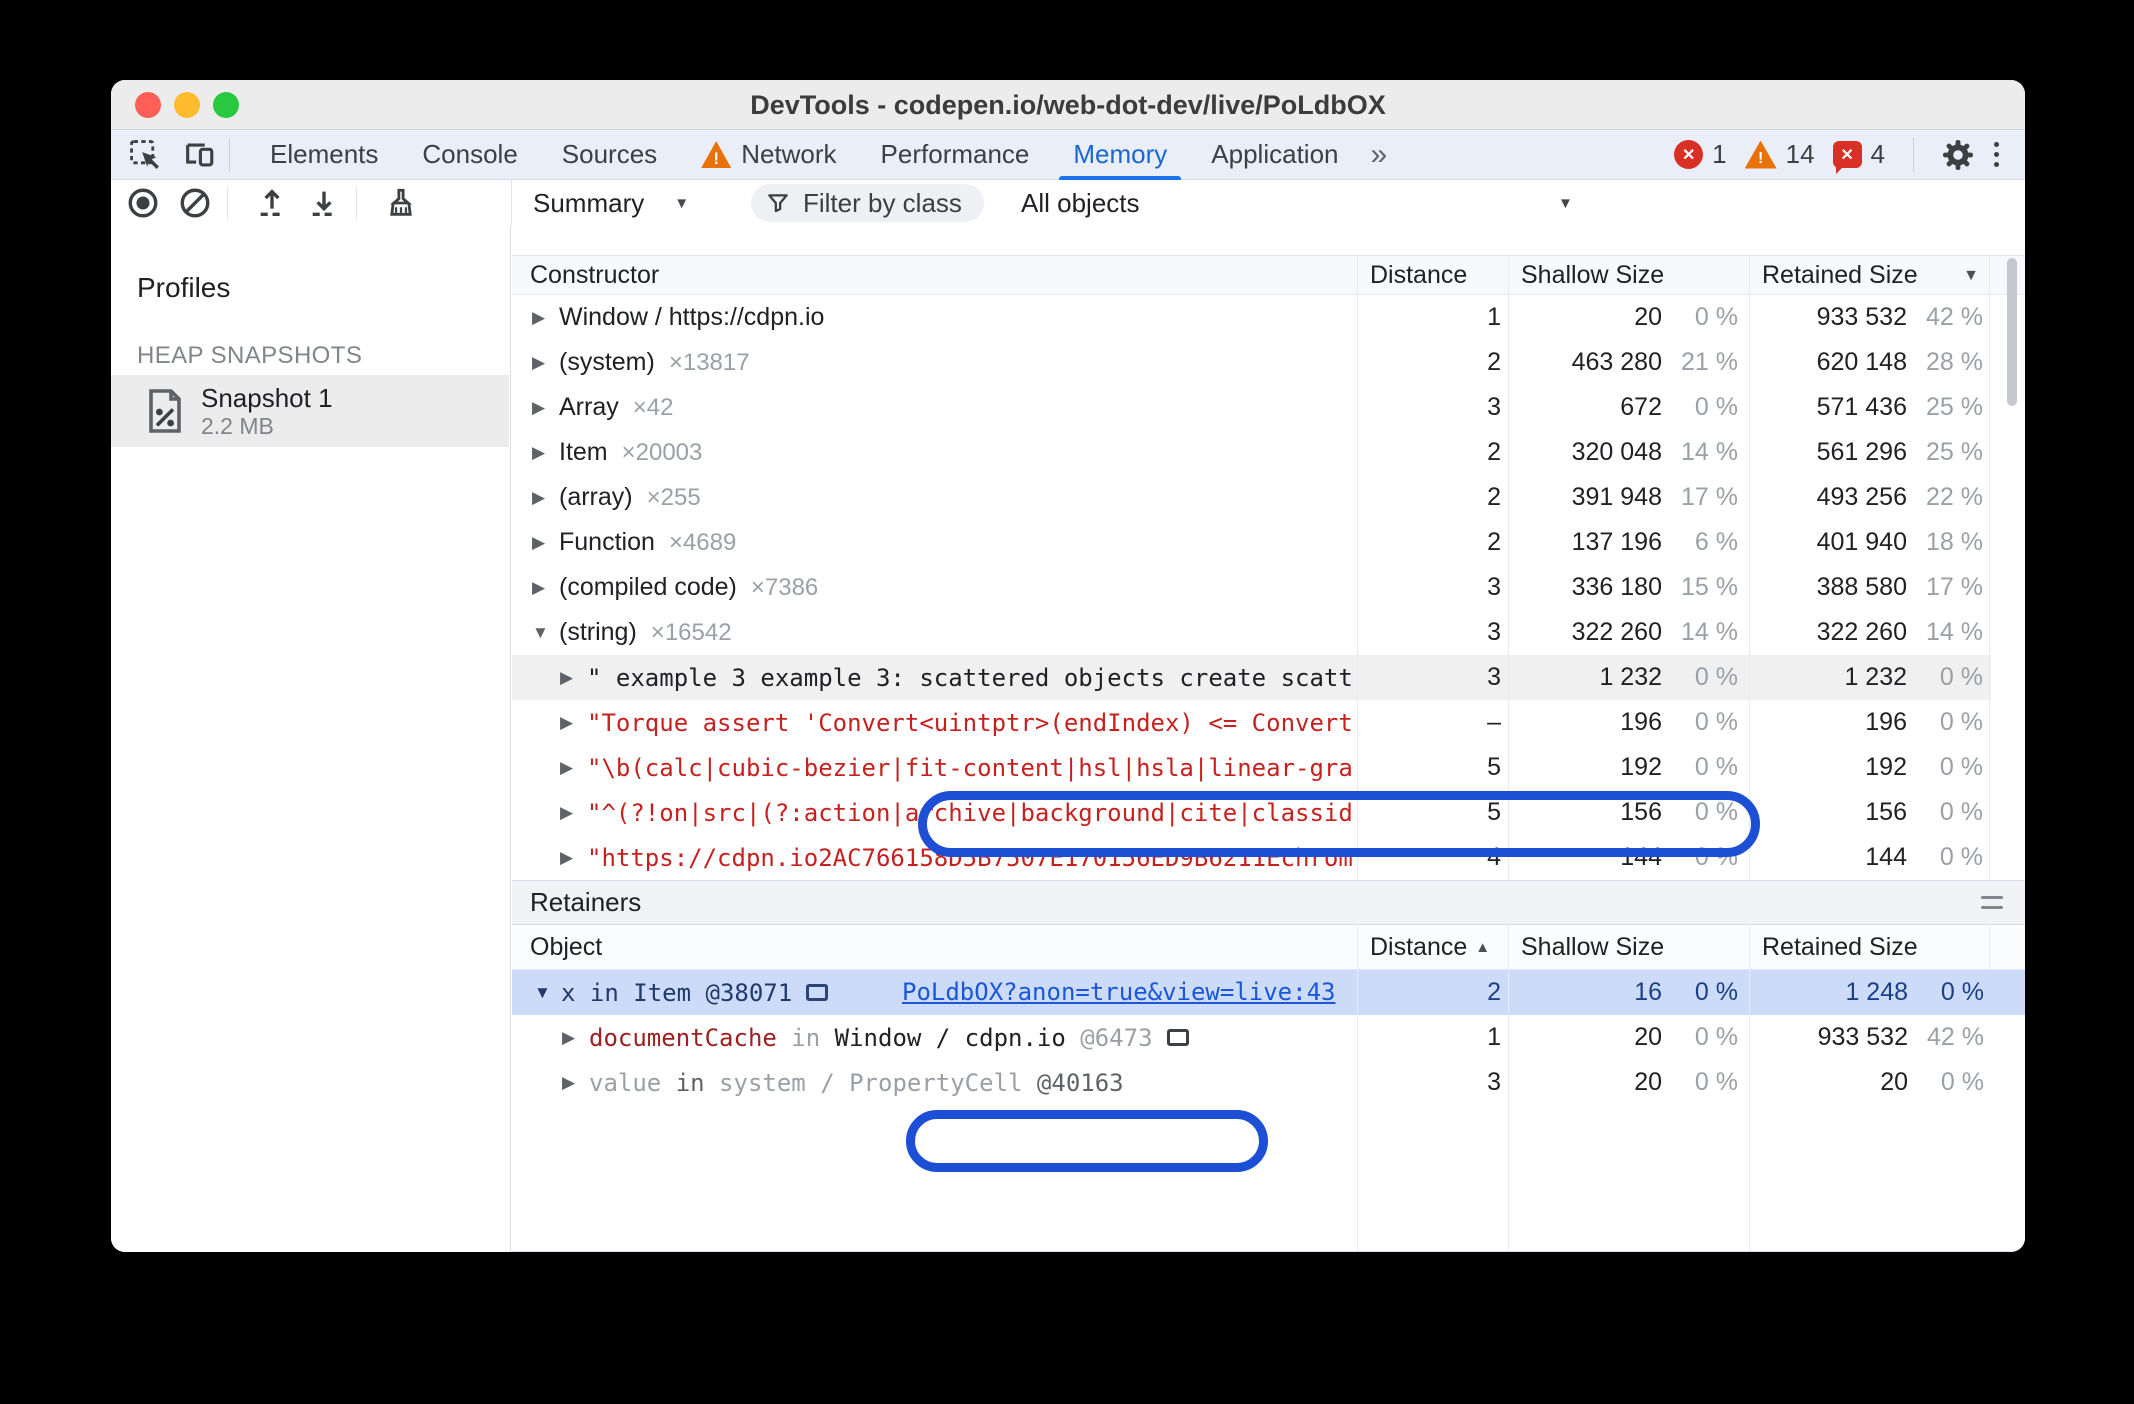 This screenshot has width=2134, height=1404. What do you see at coordinates (955, 155) in the screenshot?
I see `tab-performance: Performance` at bounding box center [955, 155].